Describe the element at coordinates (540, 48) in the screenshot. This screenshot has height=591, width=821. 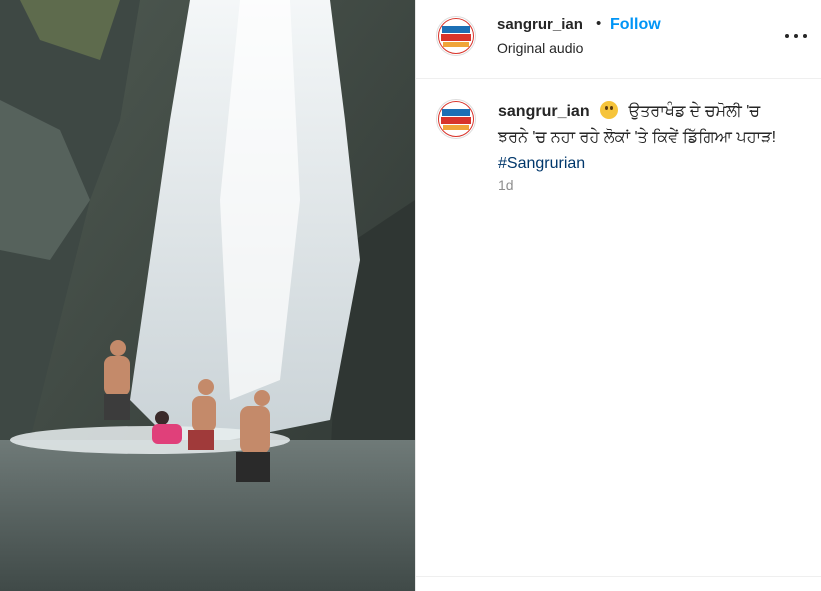
I see `original-audio-link: Original audio` at that location.